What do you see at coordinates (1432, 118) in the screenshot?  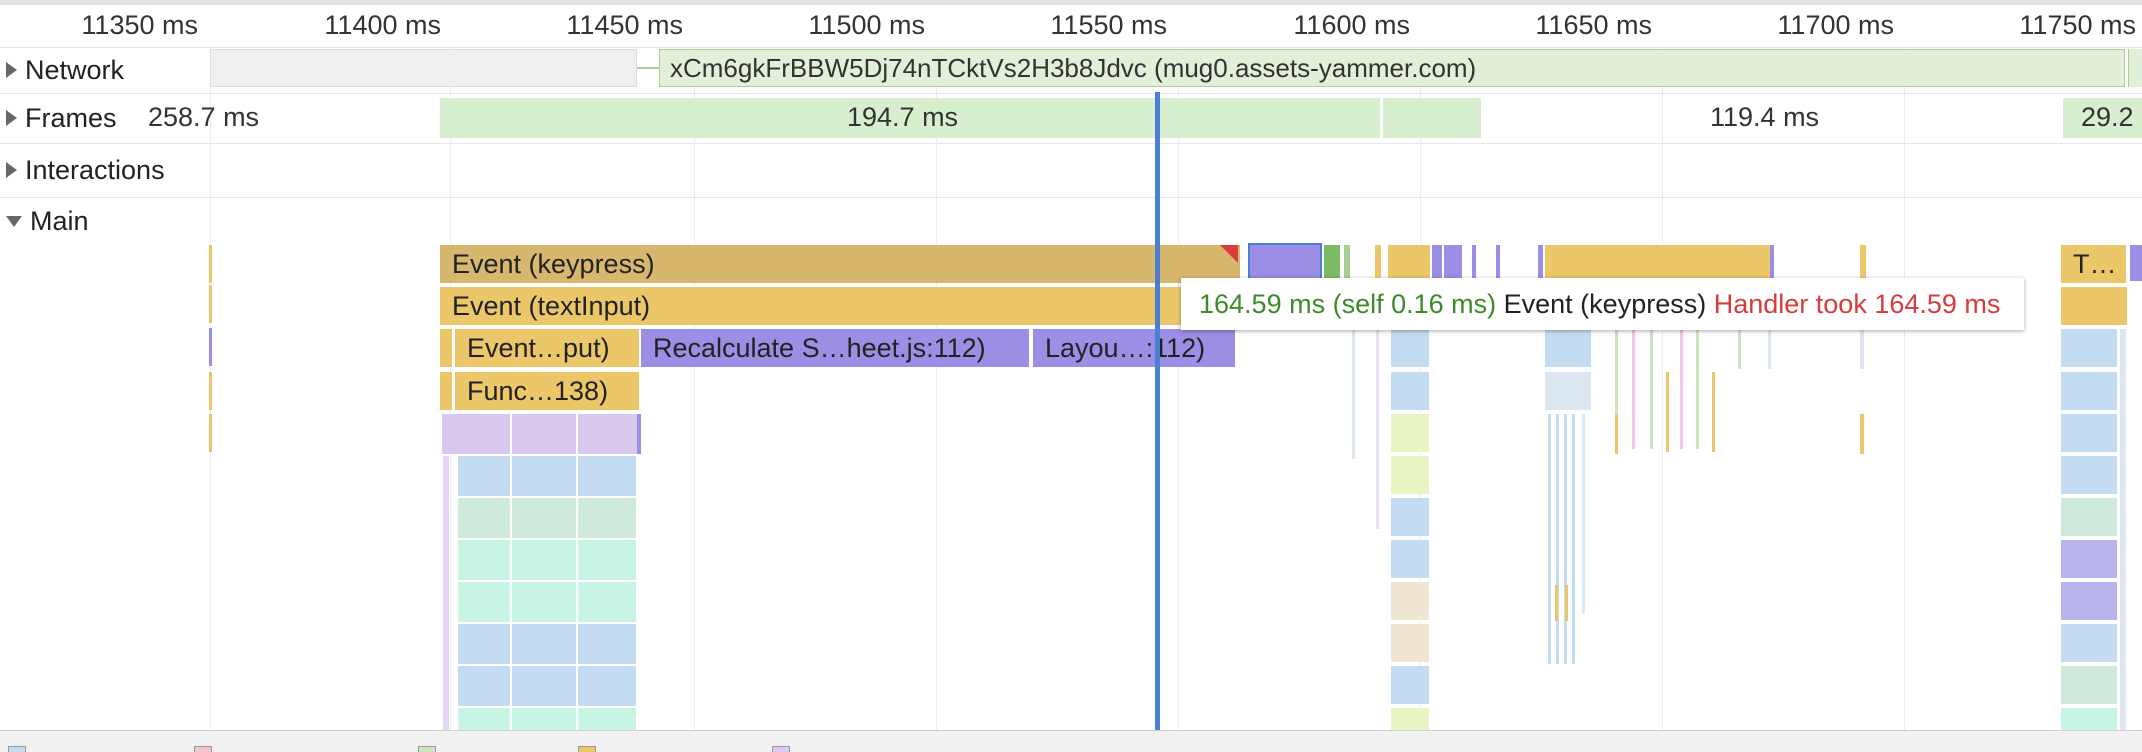 I see `frame-block` at bounding box center [1432, 118].